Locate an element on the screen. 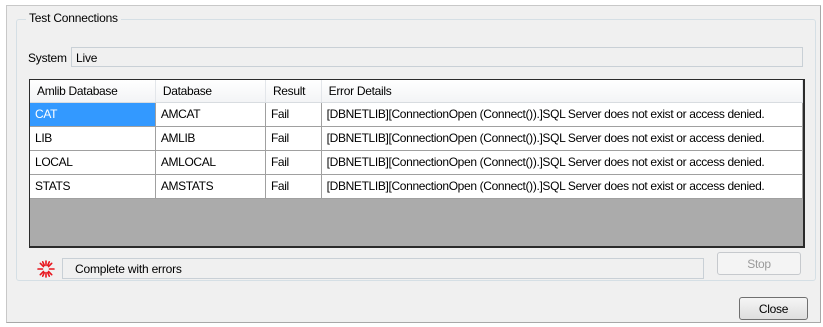  stop-button: Stop is located at coordinates (759, 263).